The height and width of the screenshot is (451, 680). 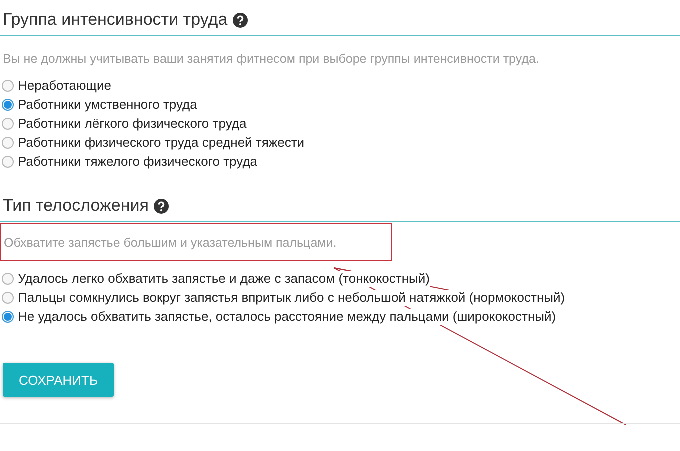 I want to click on hint-text: Обхватите запястье большим и указательным пальцами., so click(x=170, y=243).